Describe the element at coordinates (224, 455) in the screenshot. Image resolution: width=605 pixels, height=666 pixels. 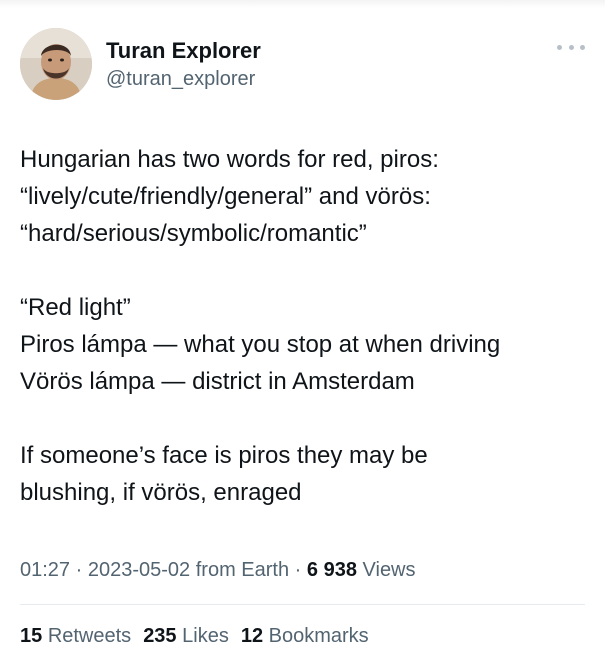
I see `tweet-line: If someone’s face is piros they may be` at that location.